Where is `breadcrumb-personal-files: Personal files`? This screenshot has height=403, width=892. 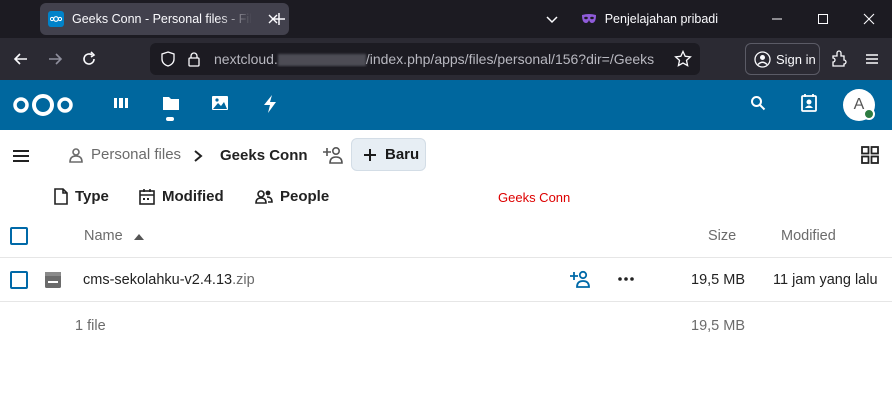
breadcrumb-personal-files: Personal files is located at coordinates (124, 154).